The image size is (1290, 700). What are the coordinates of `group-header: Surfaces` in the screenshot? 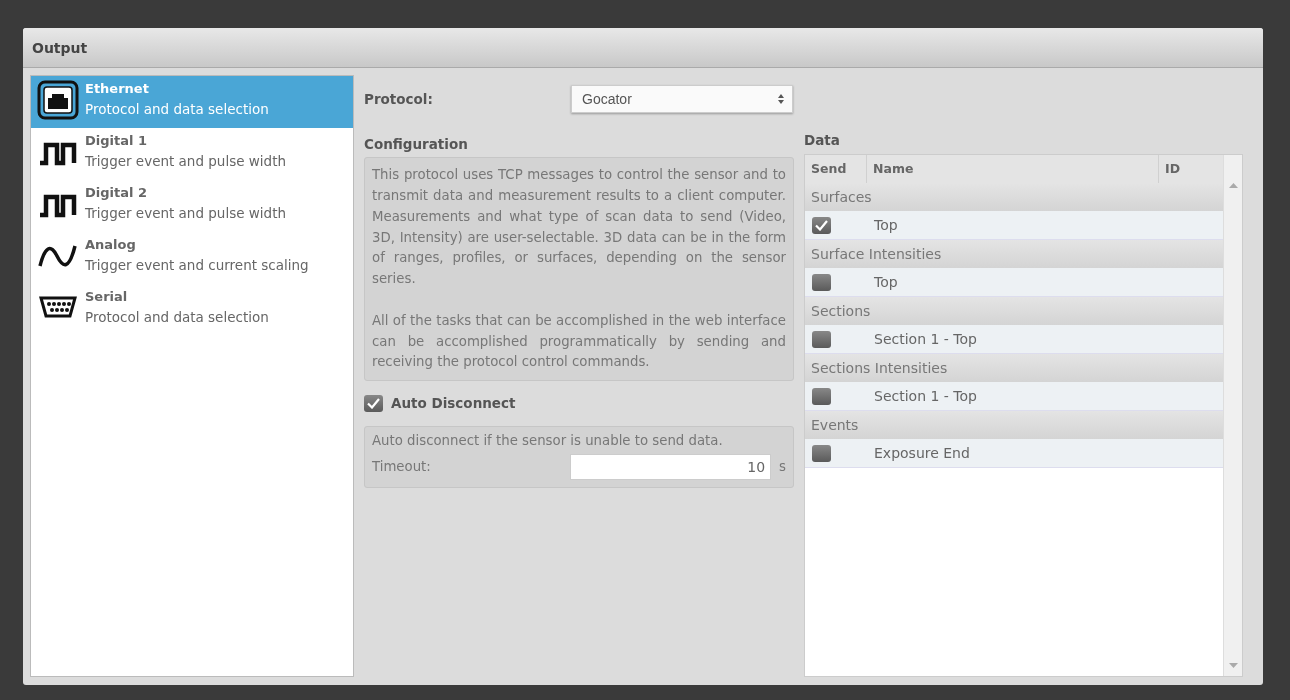 It's located at (1014, 197).